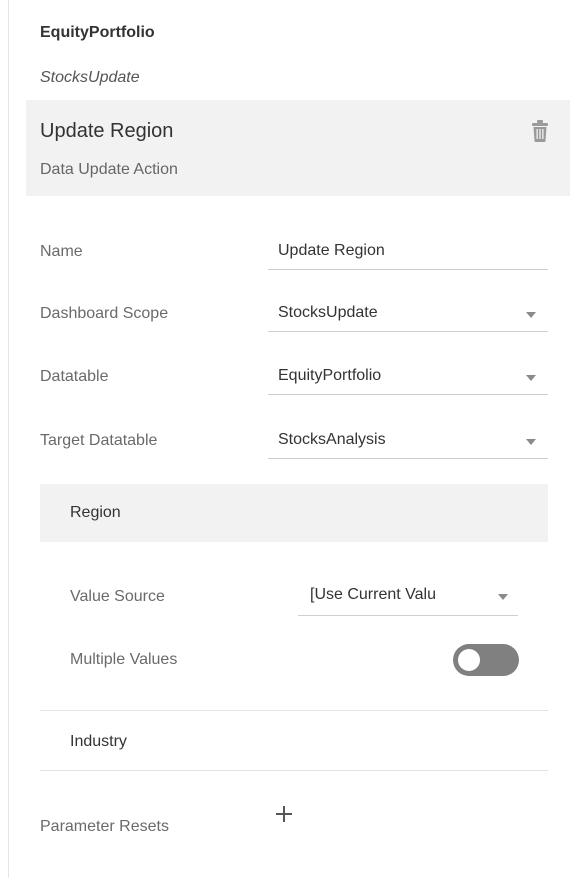  I want to click on trash-icon, so click(540, 131).